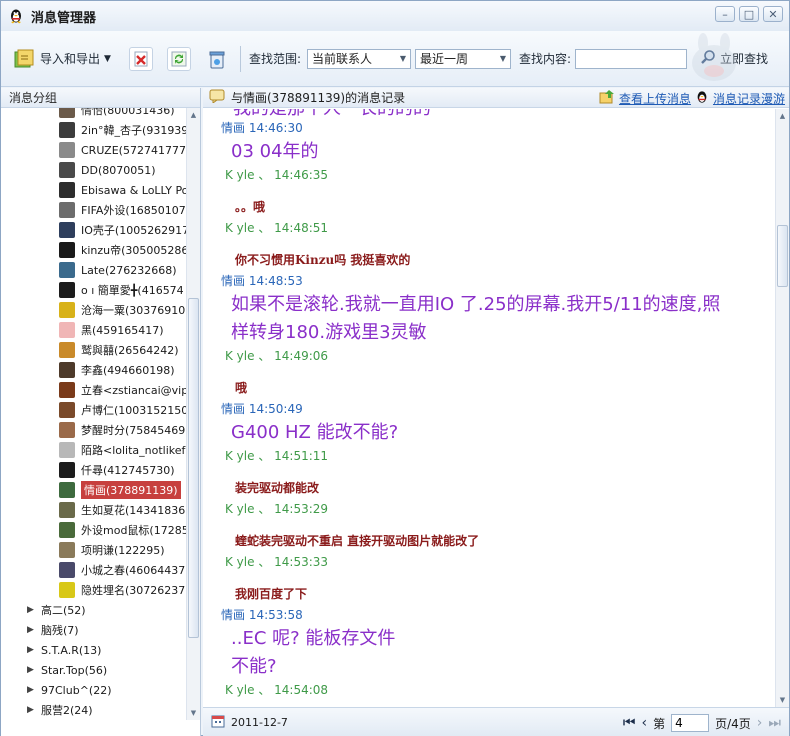 The width and height of the screenshot is (790, 736). I want to click on contact-item: o ı 簡單愛╋(416574, so click(94, 290).